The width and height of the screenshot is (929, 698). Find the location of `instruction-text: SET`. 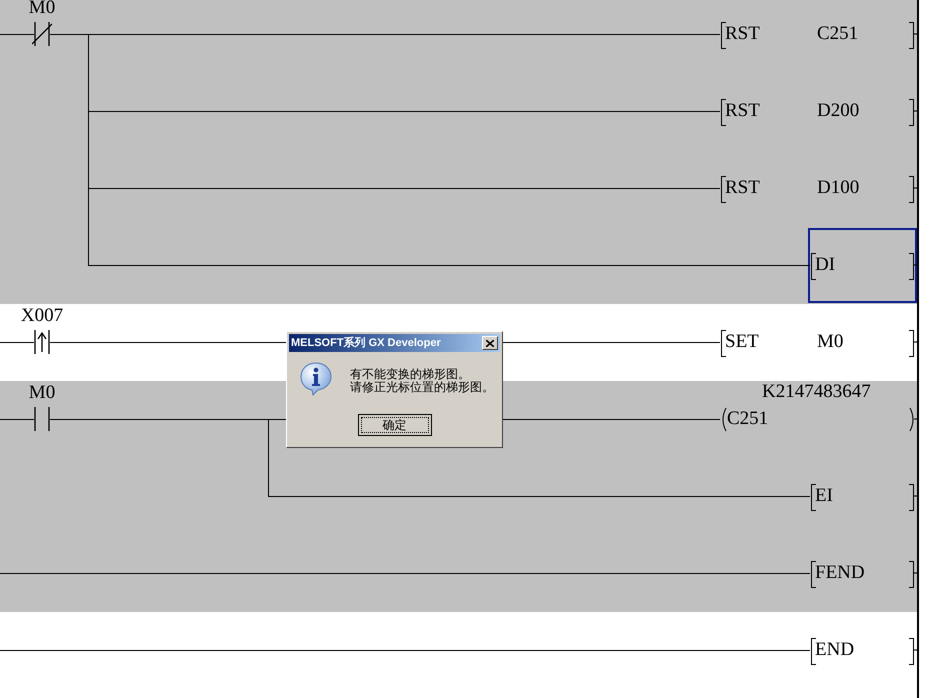

instruction-text: SET is located at coordinates (742, 341).